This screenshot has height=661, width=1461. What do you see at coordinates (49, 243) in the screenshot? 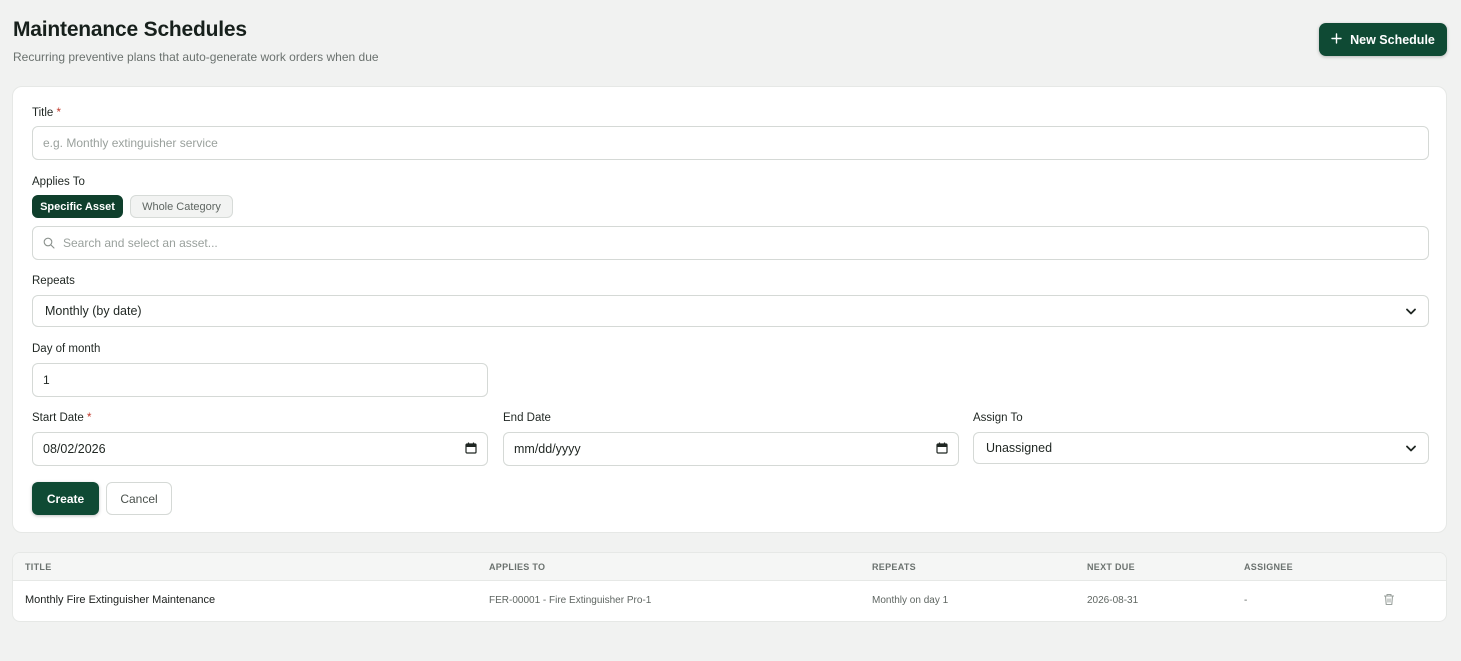
I see `search-icon` at bounding box center [49, 243].